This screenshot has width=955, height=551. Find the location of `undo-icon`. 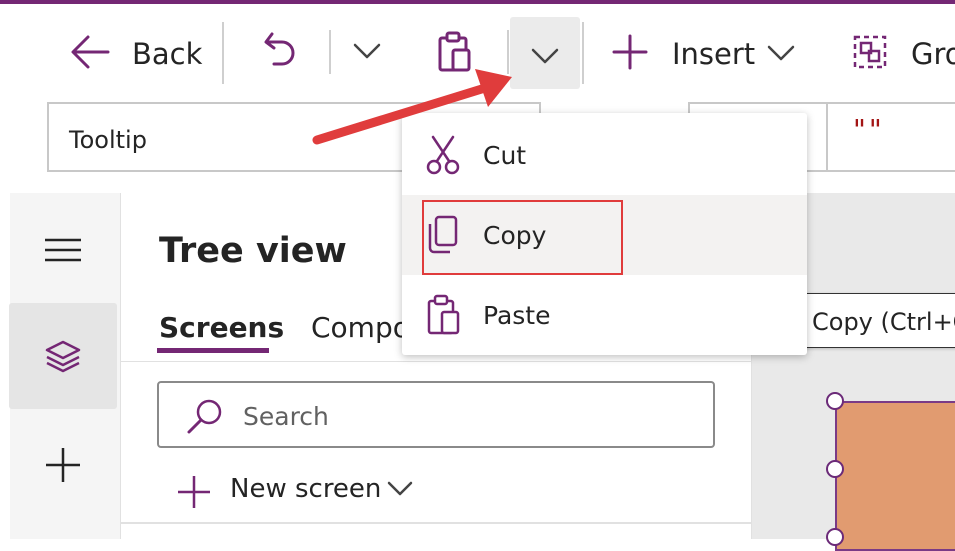

undo-icon is located at coordinates (279, 49).